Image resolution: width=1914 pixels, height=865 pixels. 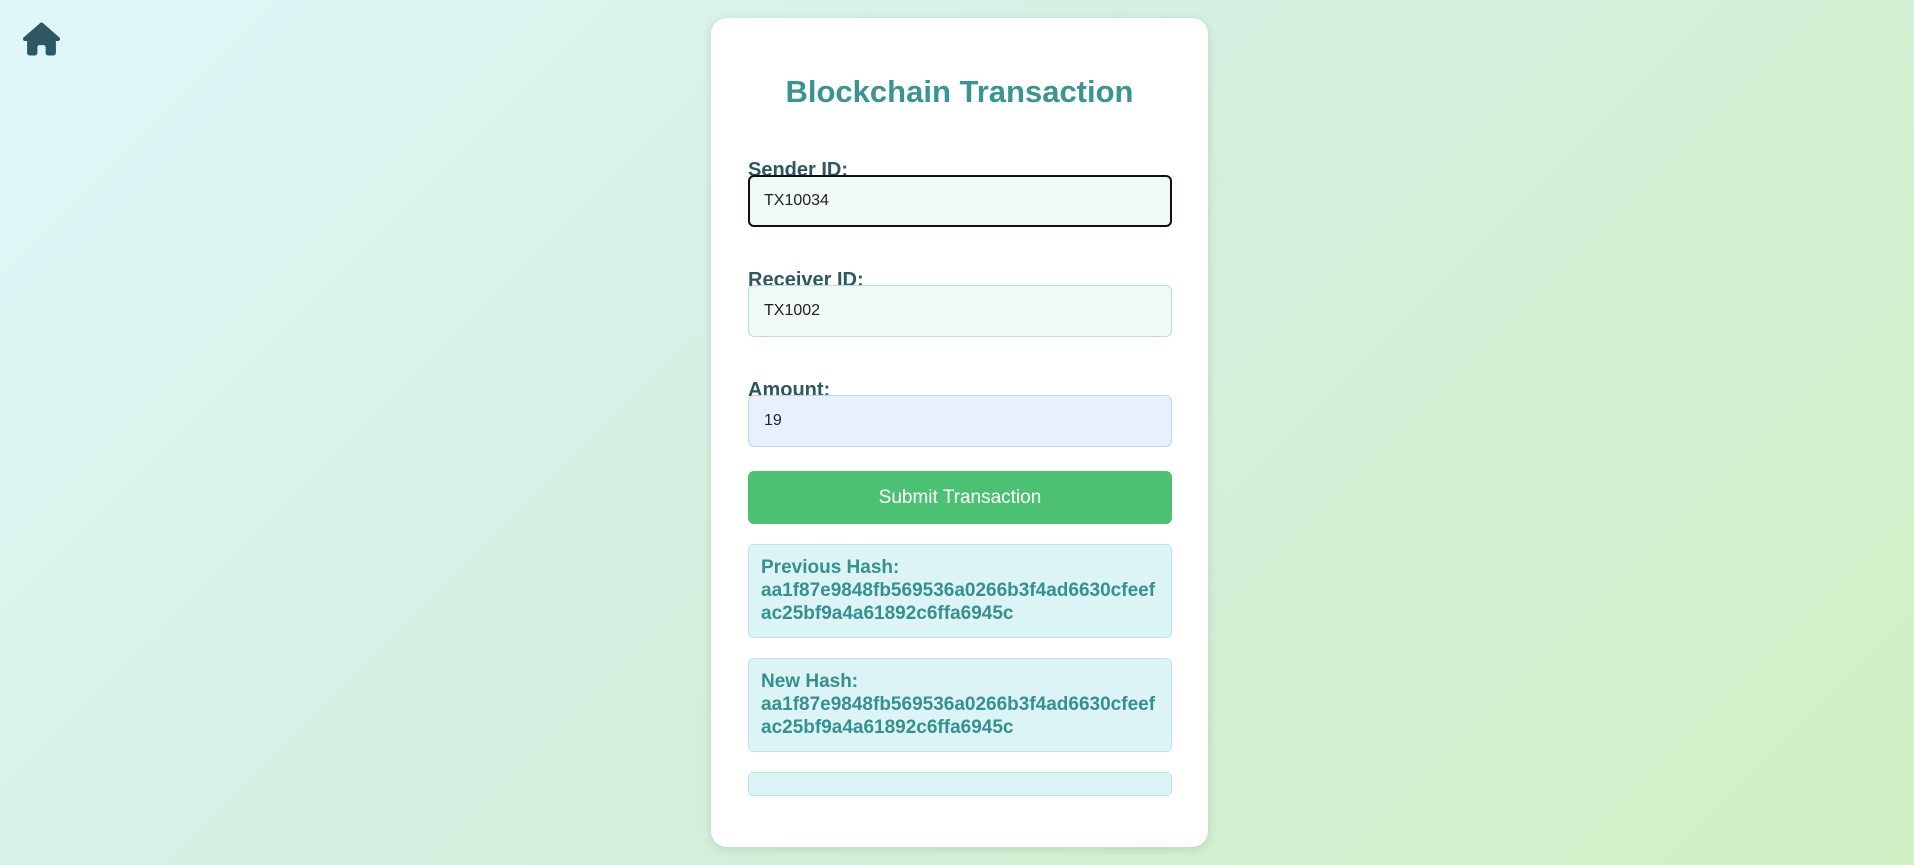 What do you see at coordinates (830, 567) in the screenshot?
I see `previous-hash-label: Previous Hash:` at bounding box center [830, 567].